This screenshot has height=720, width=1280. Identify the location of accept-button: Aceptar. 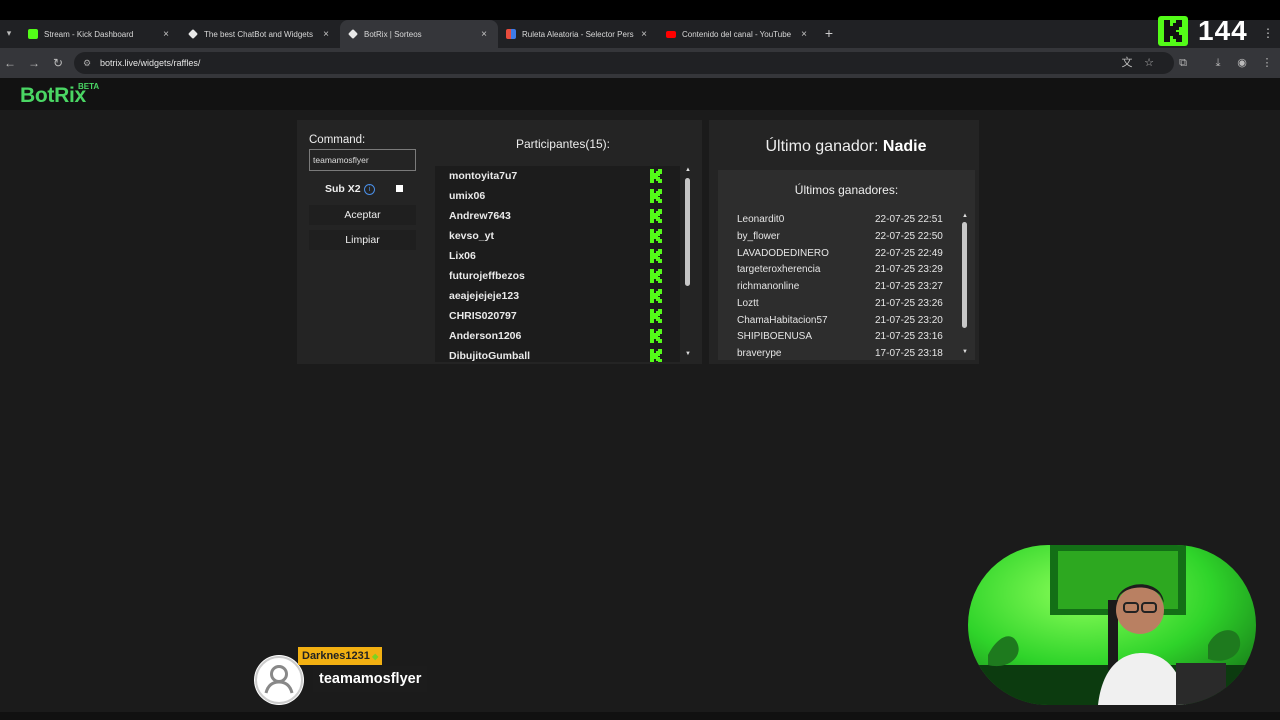
(362, 215).